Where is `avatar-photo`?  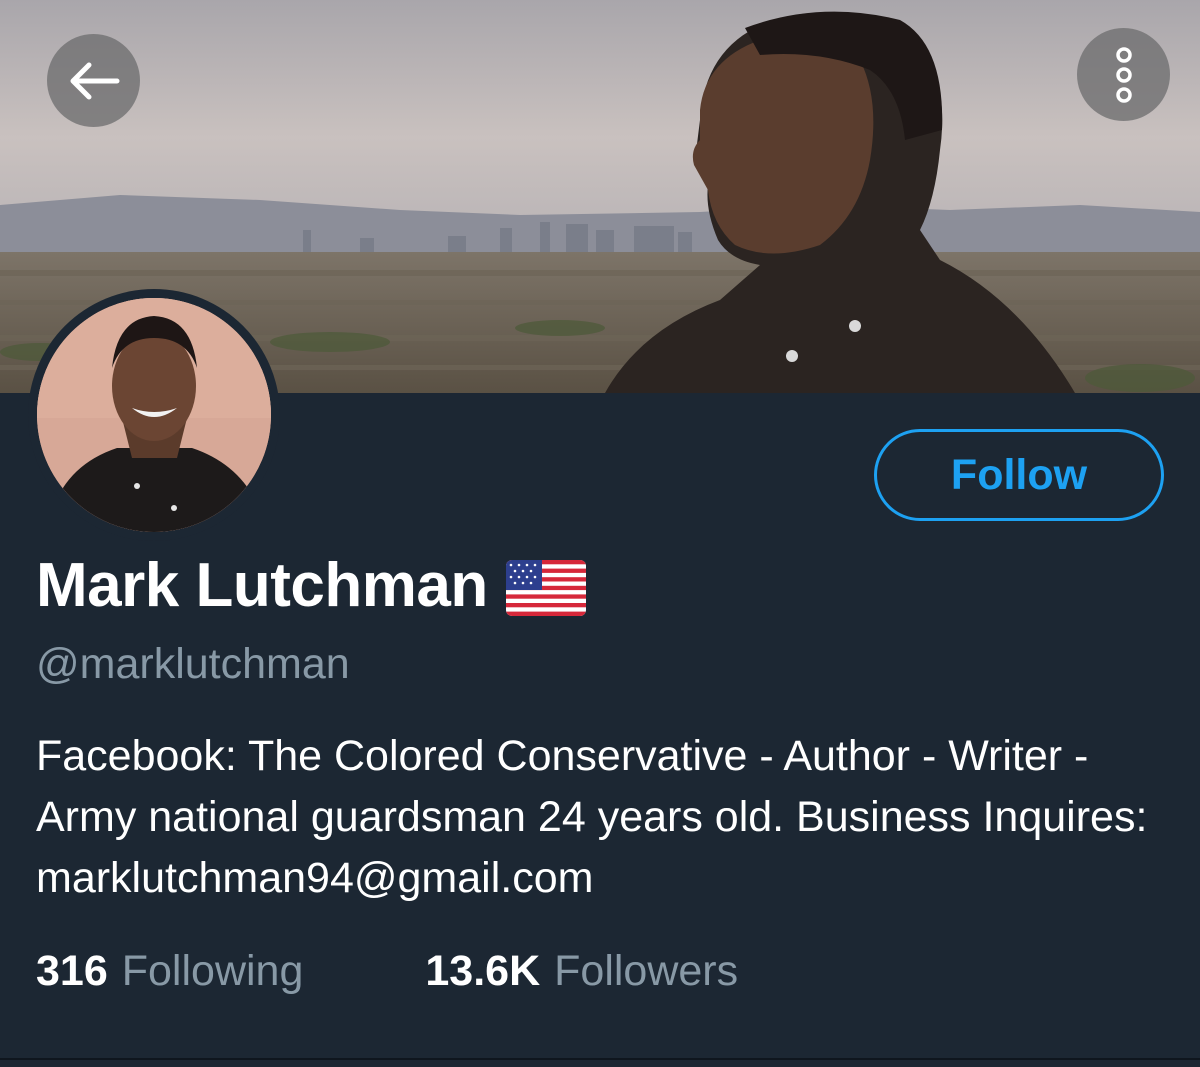 avatar-photo is located at coordinates (154, 415).